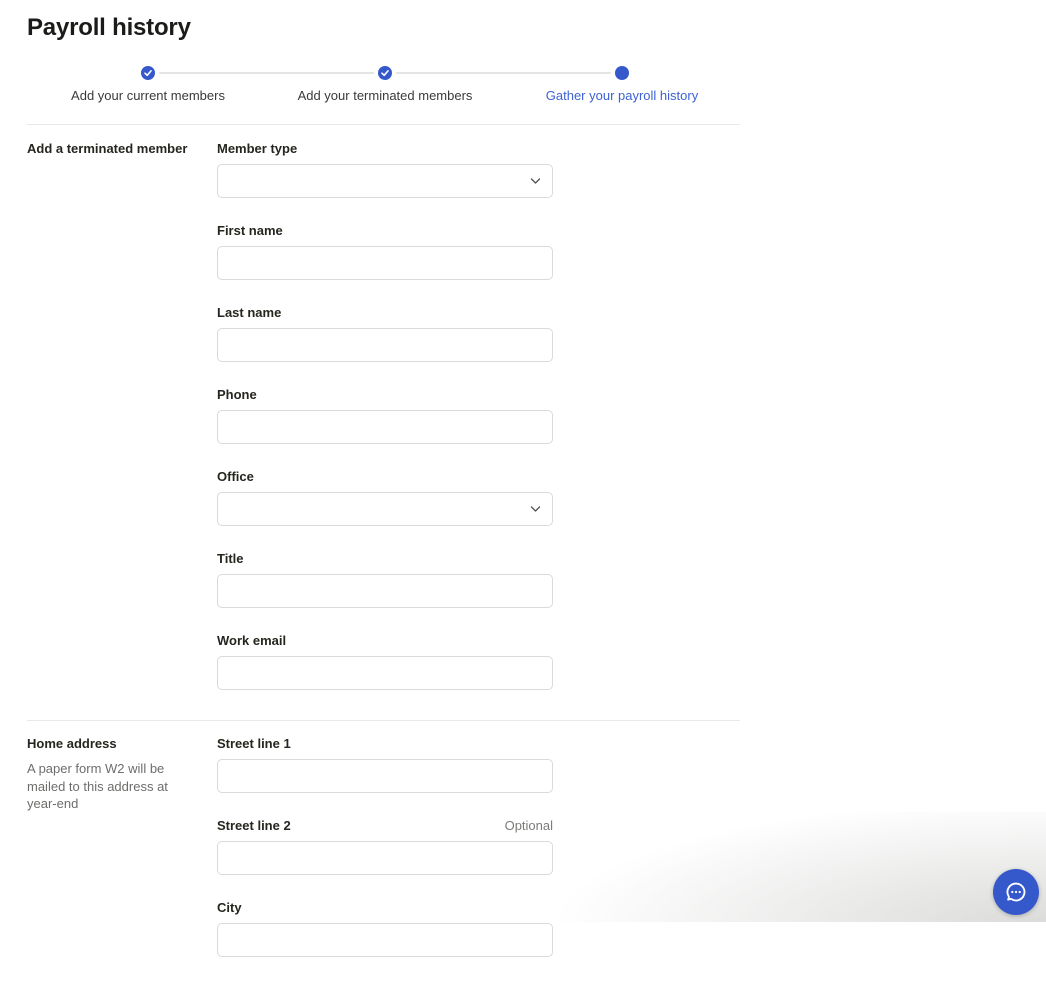 Image resolution: width=1046 pixels, height=987 pixels. I want to click on step-add-terminated-members: Add your terminated members, so click(385, 84).